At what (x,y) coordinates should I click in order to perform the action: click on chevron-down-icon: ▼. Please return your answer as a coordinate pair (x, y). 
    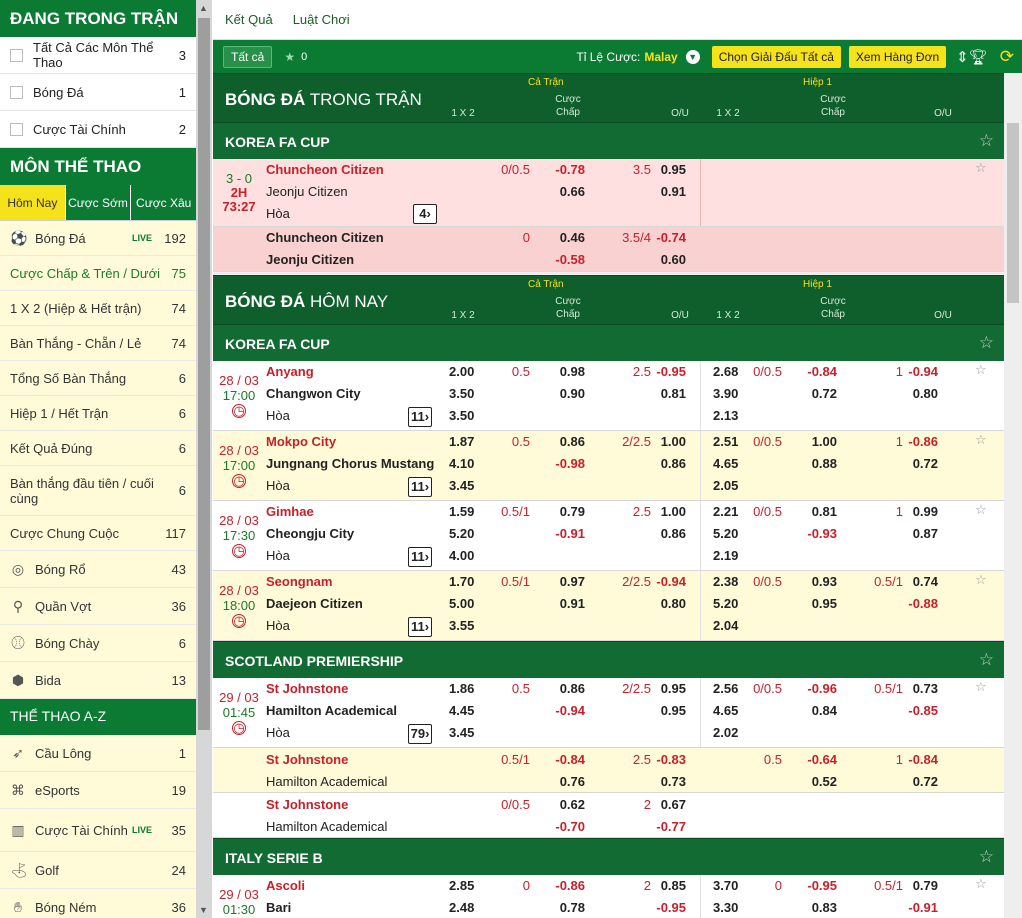
    Looking at the image, I should click on (692, 56).